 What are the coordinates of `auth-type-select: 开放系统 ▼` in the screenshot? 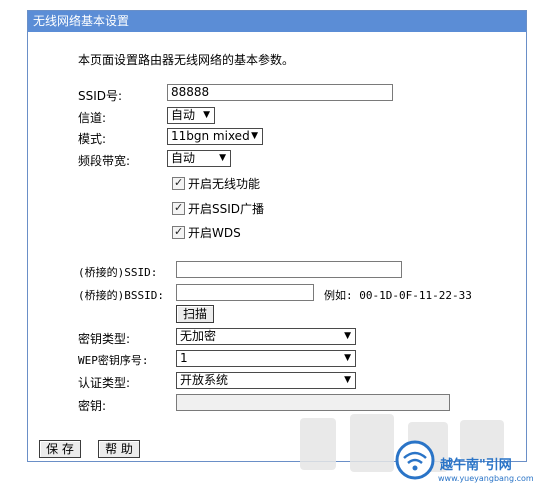 It's located at (266, 380).